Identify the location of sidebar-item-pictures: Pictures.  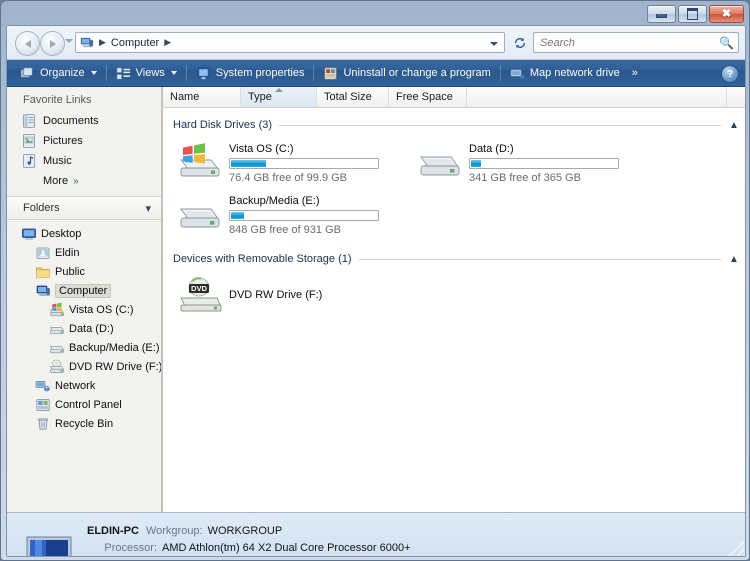
(84, 141).